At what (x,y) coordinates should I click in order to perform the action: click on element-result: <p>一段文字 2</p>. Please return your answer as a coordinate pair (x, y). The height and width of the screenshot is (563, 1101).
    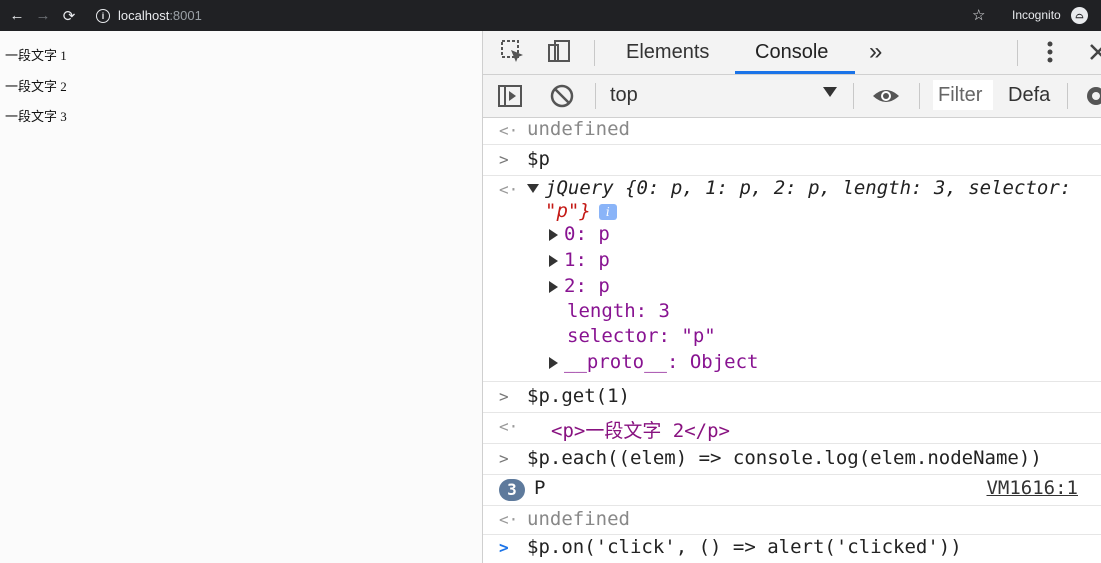
    Looking at the image, I should click on (640, 429).